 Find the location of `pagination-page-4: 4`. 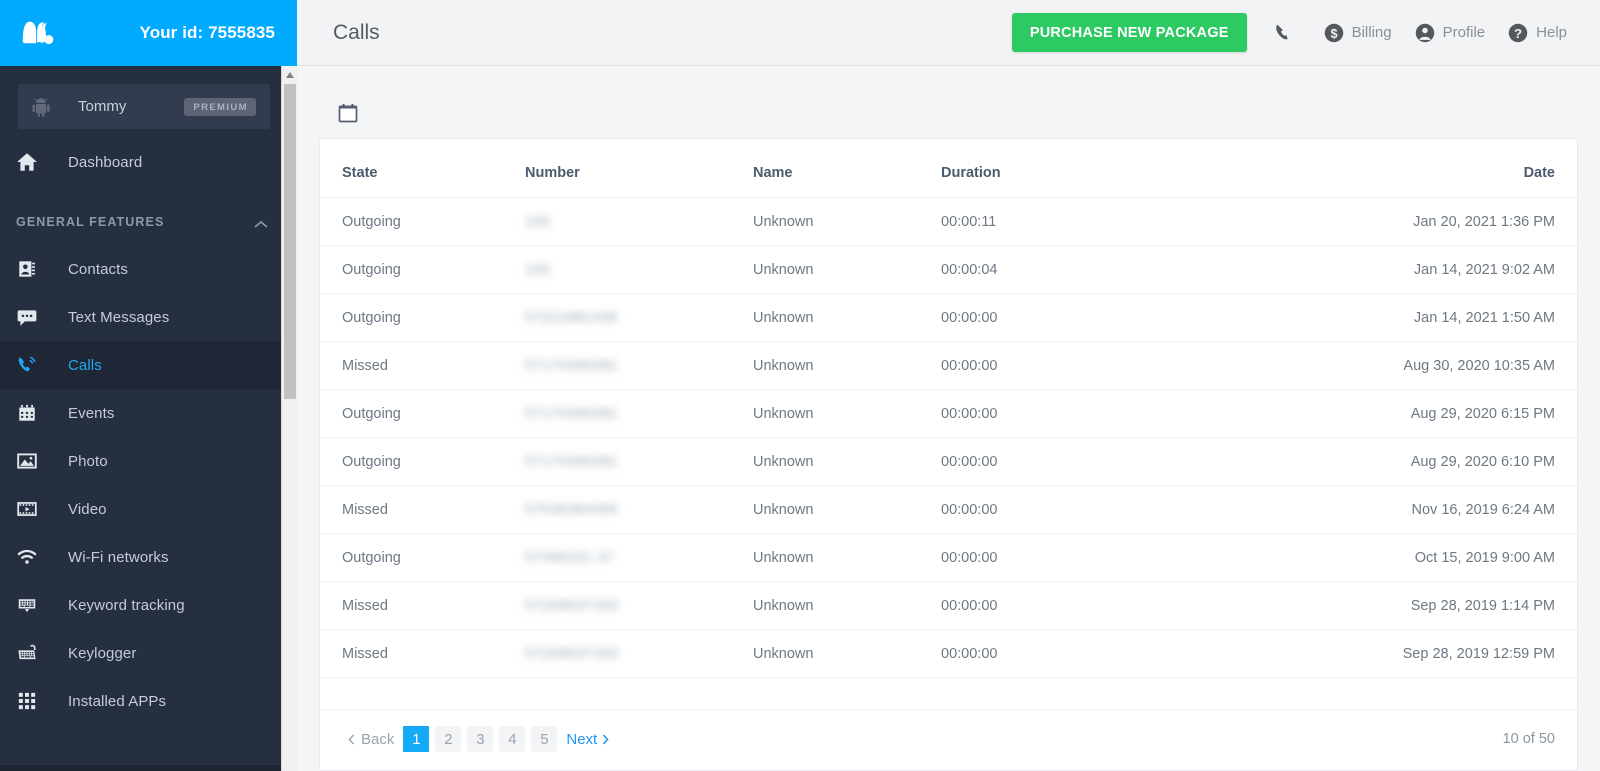

pagination-page-4: 4 is located at coordinates (512, 739).